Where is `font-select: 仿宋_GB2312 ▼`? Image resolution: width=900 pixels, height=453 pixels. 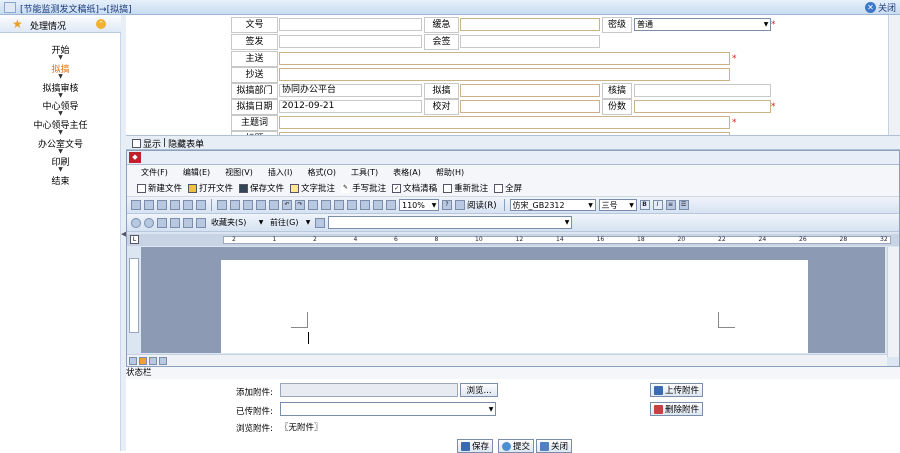 font-select: 仿宋_GB2312 ▼ is located at coordinates (552, 205).